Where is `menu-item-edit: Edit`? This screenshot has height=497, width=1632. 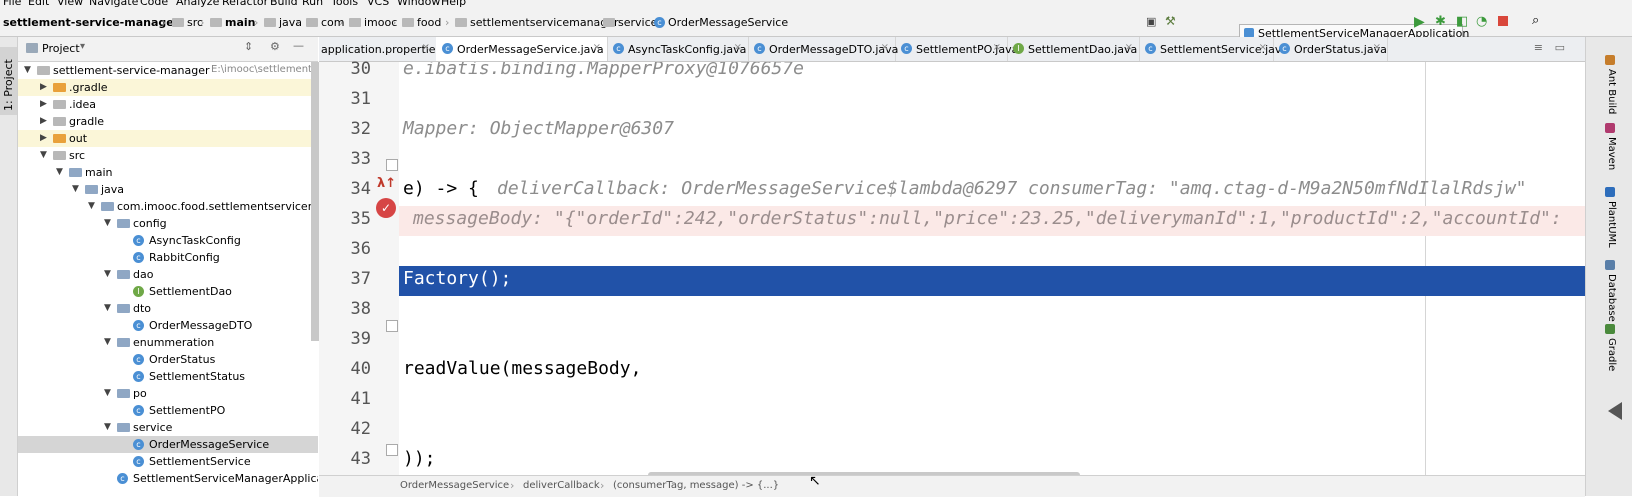 menu-item-edit: Edit is located at coordinates (38, 4).